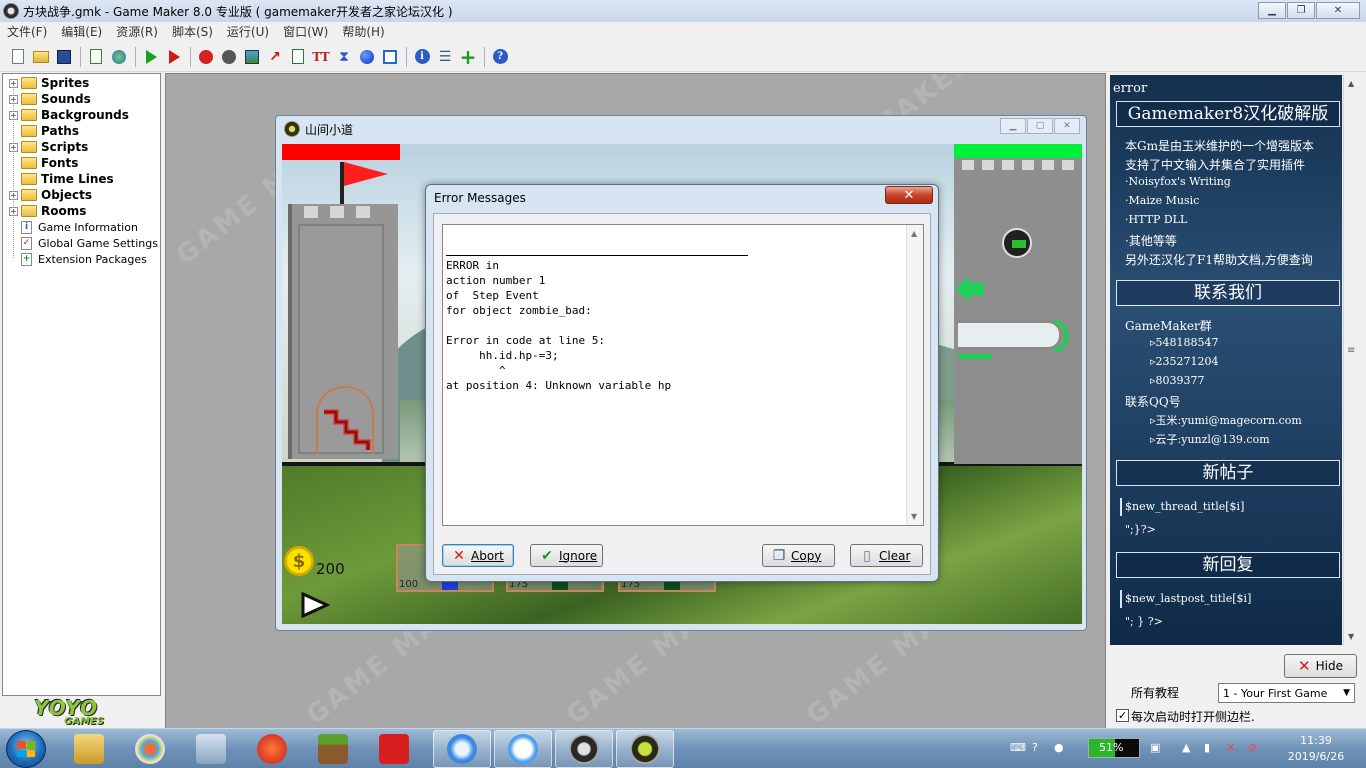 This screenshot has width=1366, height=768. I want to click on close-button: ✕, so click(1338, 10).